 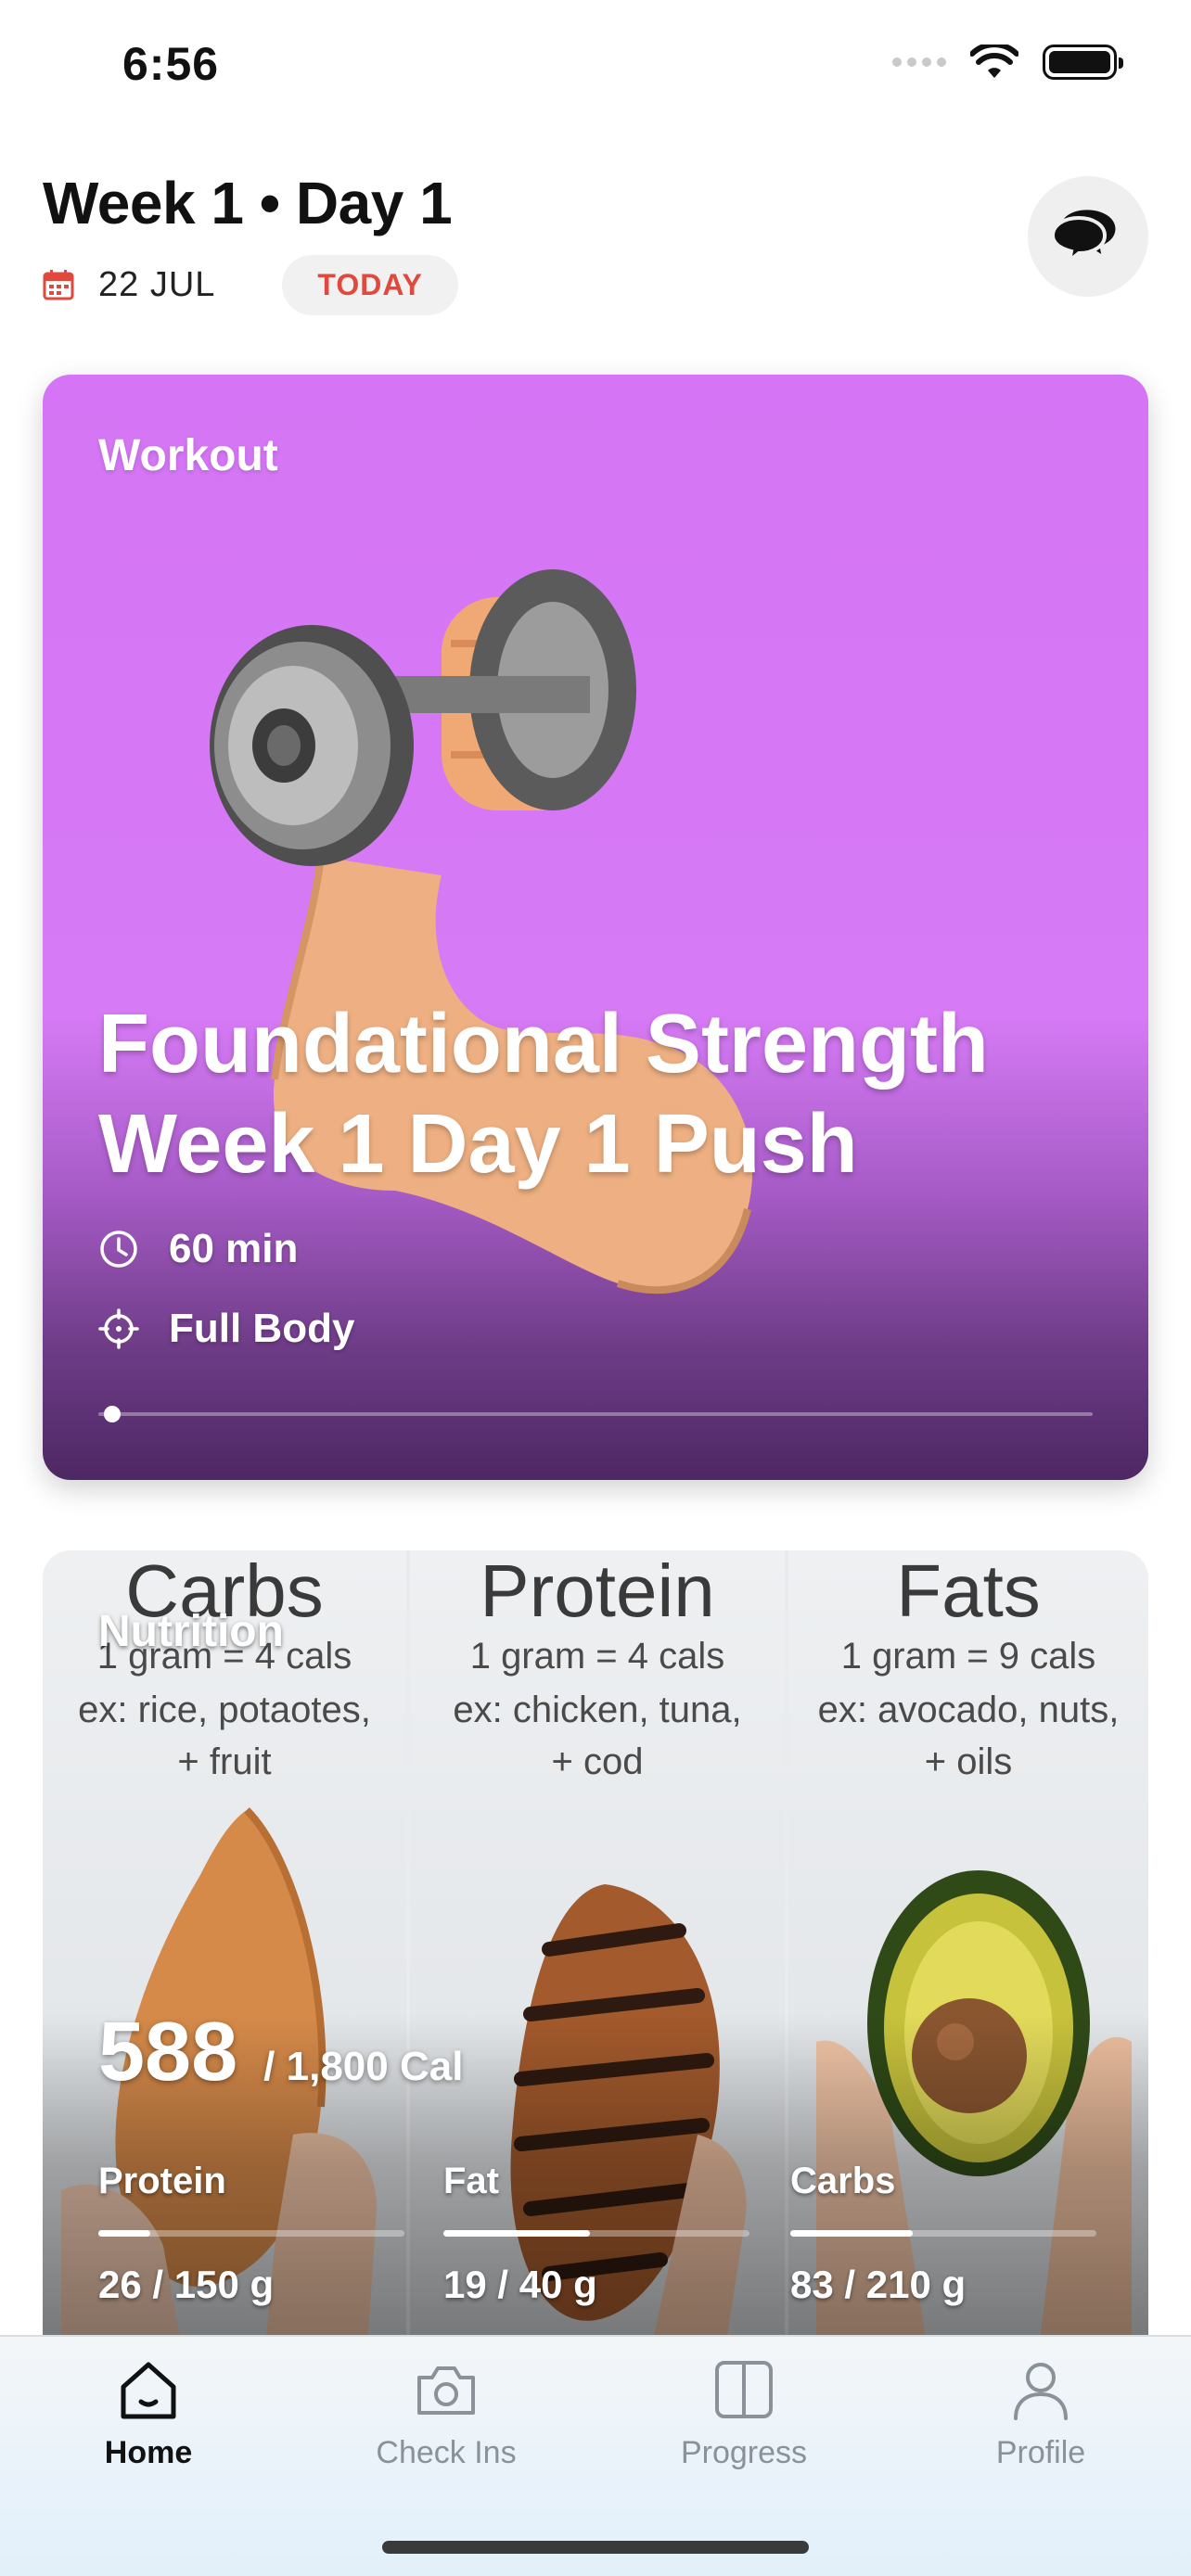 I want to click on chat-bubbles-icon, so click(x=1084, y=238).